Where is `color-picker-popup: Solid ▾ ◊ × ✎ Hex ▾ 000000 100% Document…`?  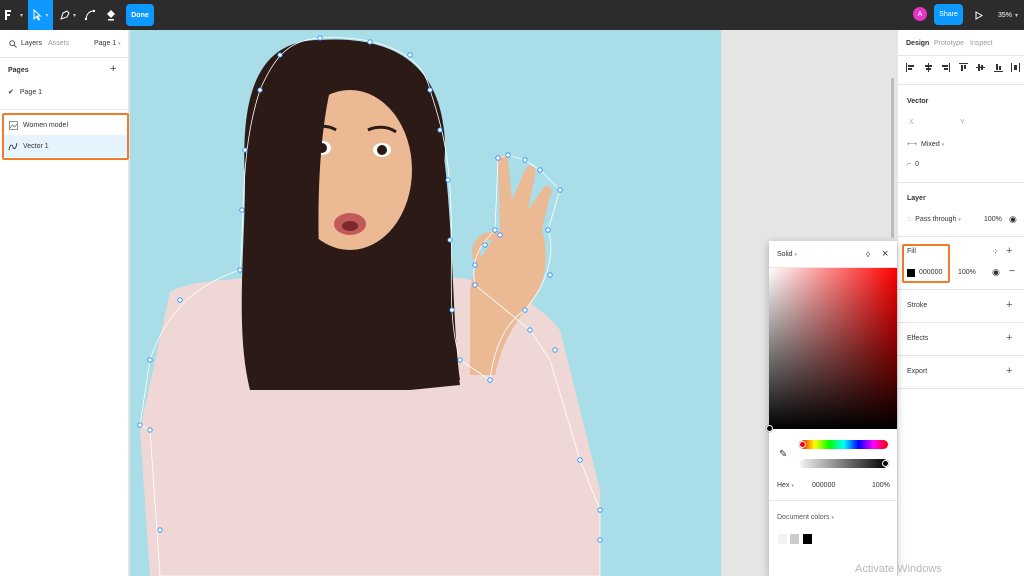 color-picker-popup: Solid ▾ ◊ × ✎ Hex ▾ 000000 100% Document… is located at coordinates (831, 408).